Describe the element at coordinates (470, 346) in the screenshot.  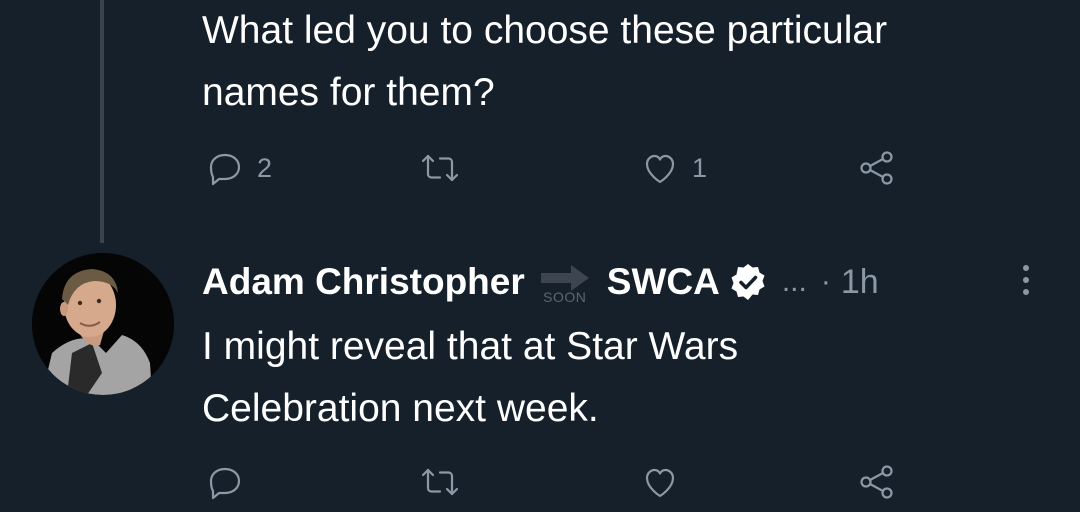
I see `tweet-text-line-1: I might reveal that at Star Wars` at that location.